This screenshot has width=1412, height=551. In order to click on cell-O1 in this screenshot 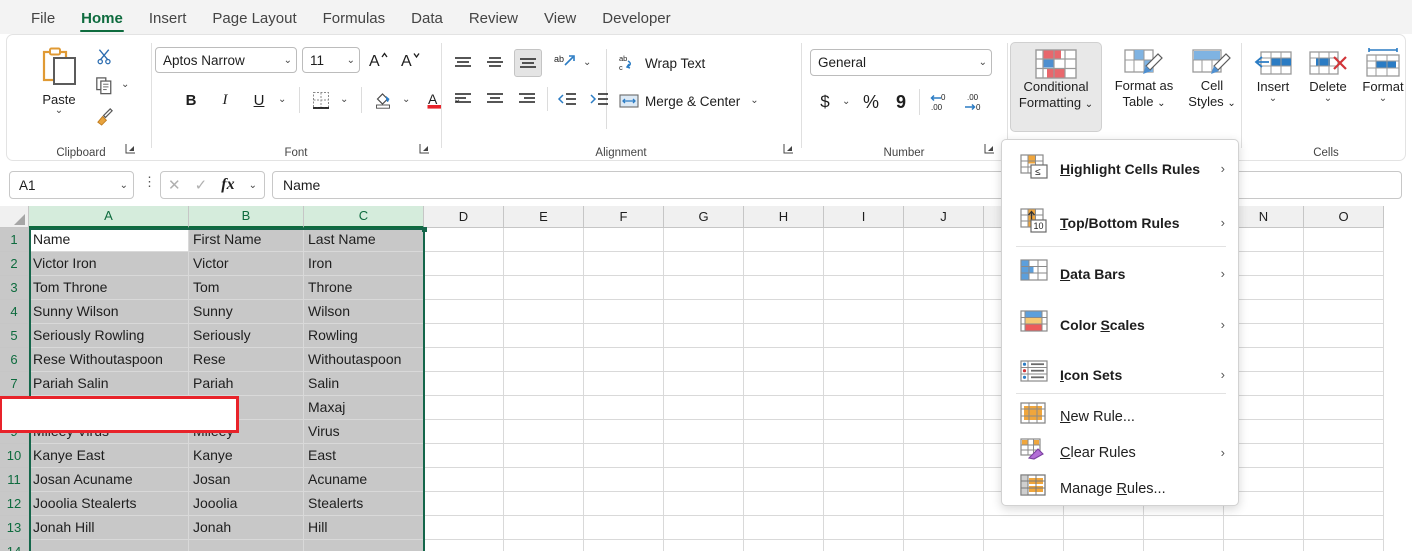, I will do `click(1344, 240)`.